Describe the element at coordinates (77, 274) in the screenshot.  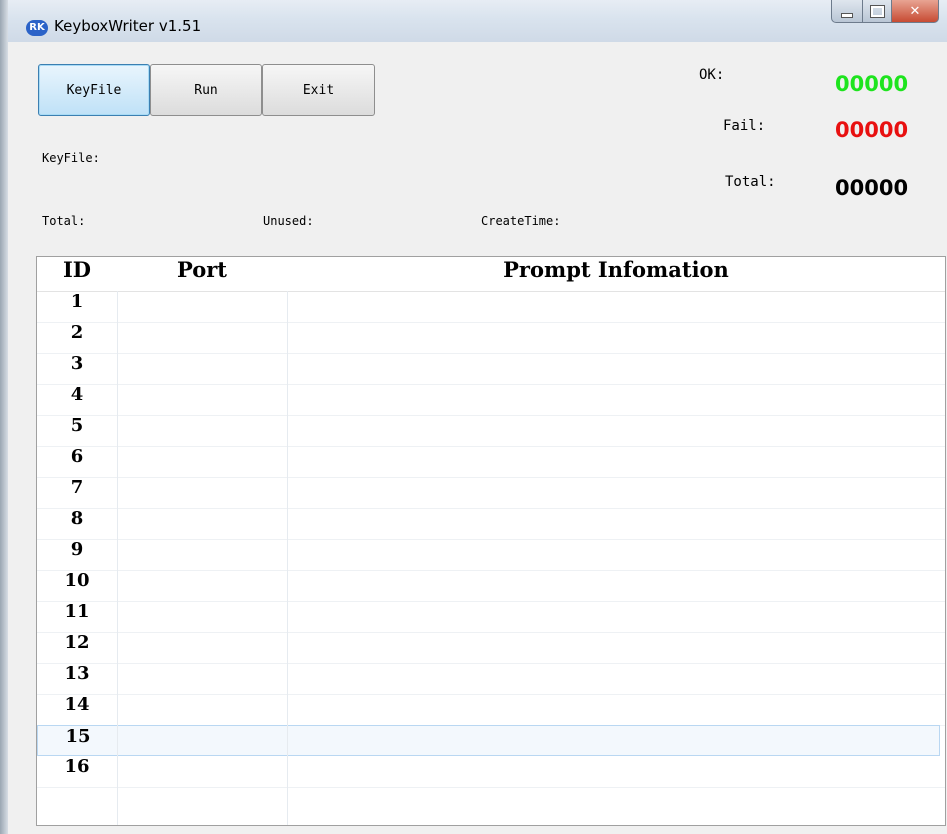
I see `column-header-id: ID` at that location.